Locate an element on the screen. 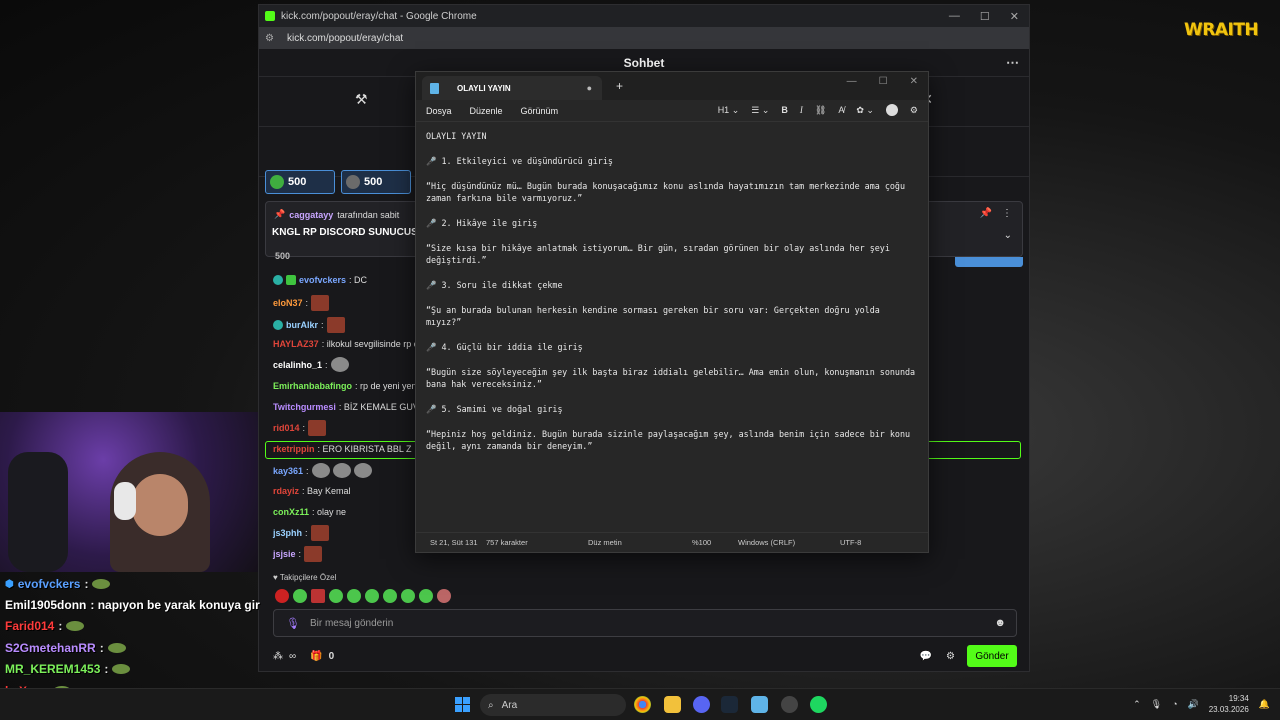  clock-date: 23.03.2026 is located at coordinates (1229, 709).